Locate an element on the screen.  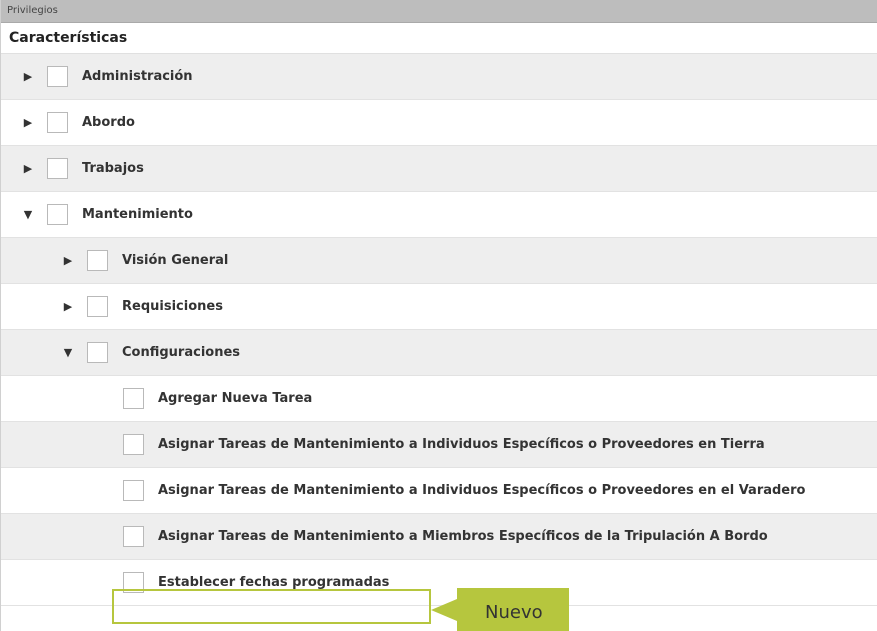
row-label: Mantenimiento is located at coordinates (137, 214).